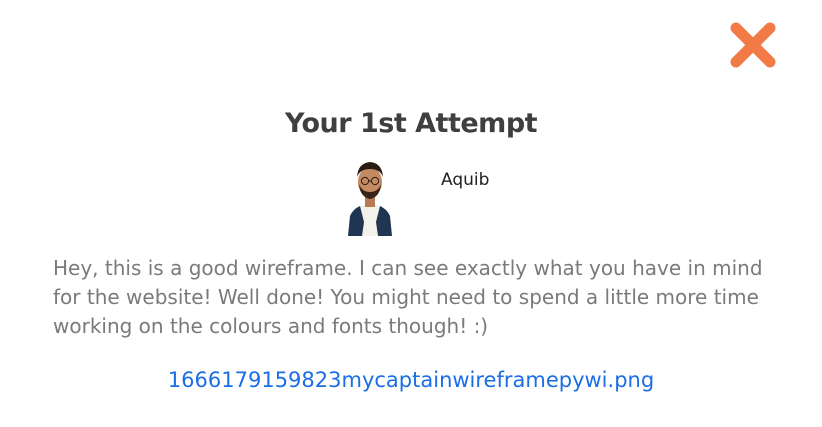 This screenshot has width=822, height=427. Describe the element at coordinates (370, 193) in the screenshot. I see `avatar` at that location.